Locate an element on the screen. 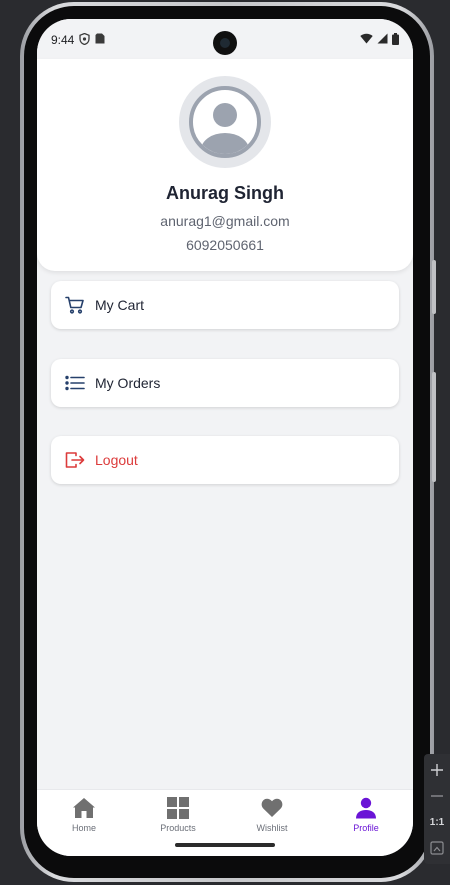 Image resolution: width=450 pixels, height=885 pixels. nav-profile-label: Profile is located at coordinates (366, 828).